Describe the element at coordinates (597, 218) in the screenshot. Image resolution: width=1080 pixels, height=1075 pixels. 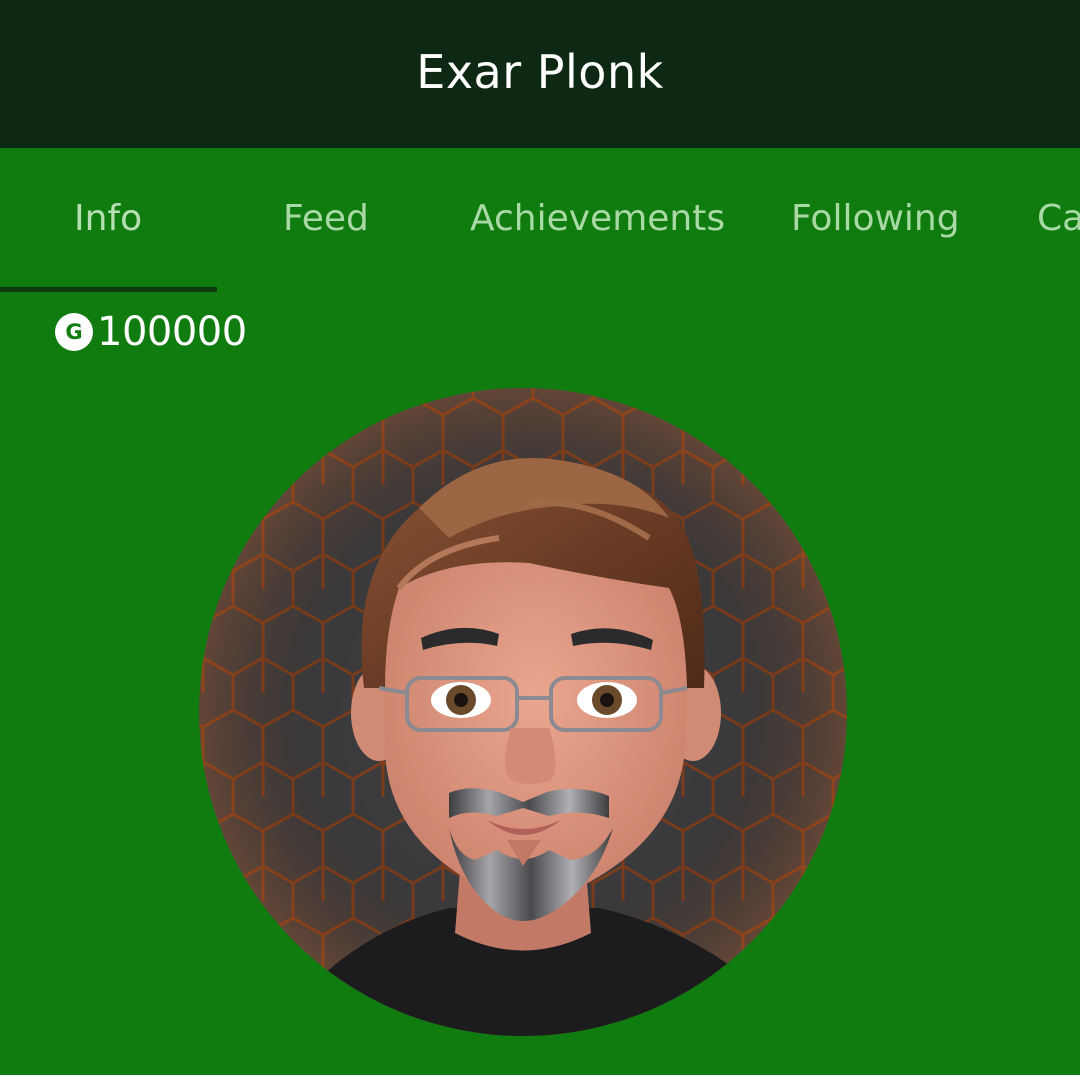
I see `tab-achievements: Achievements` at that location.